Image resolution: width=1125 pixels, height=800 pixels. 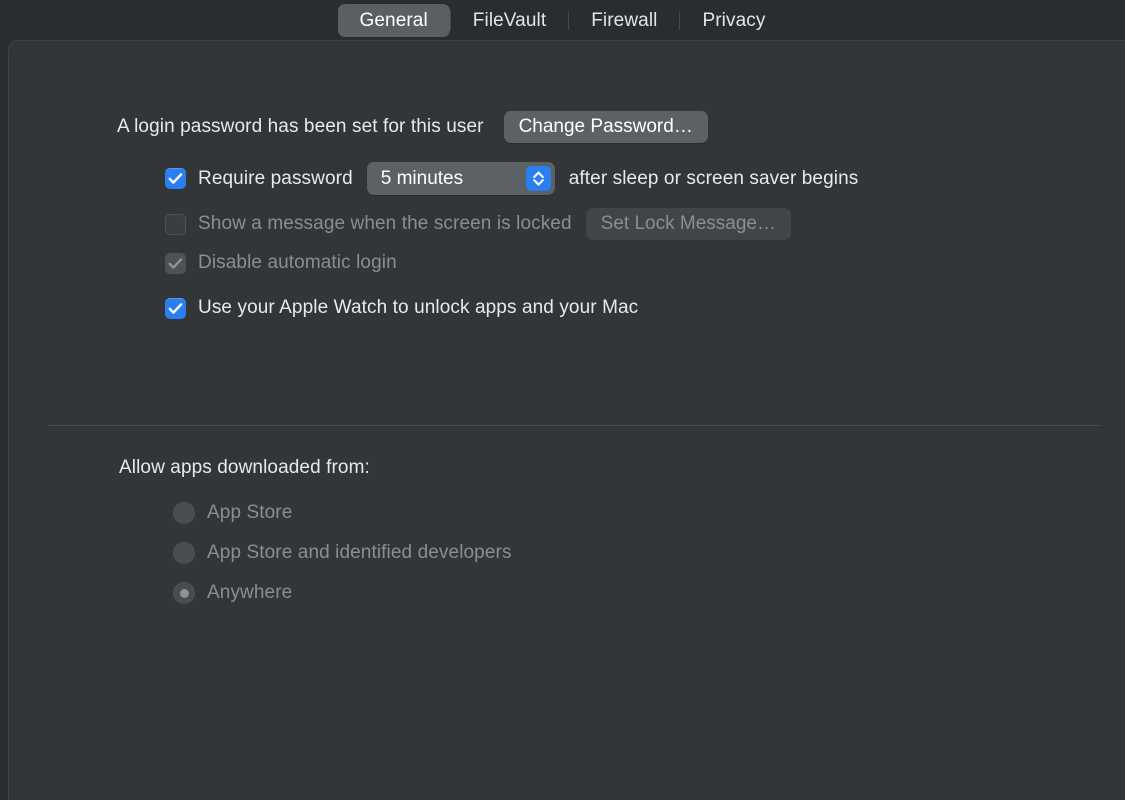 I want to click on require-password-suffix-label: after sleep or screen saver begins, so click(x=713, y=178).